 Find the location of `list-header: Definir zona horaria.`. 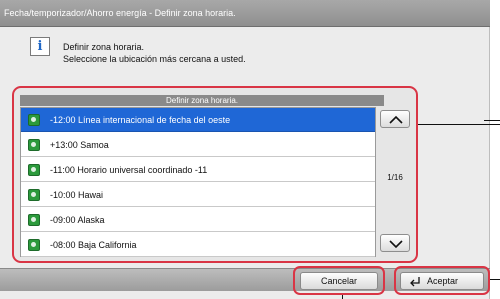

list-header: Definir zona horaria. is located at coordinates (202, 100).